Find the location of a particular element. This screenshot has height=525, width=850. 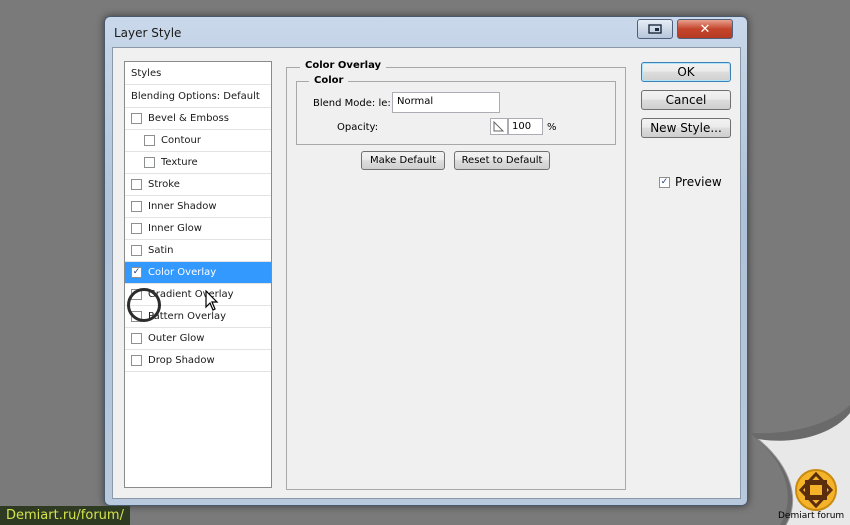

forum-caption: Demiart forum is located at coordinates (811, 516).